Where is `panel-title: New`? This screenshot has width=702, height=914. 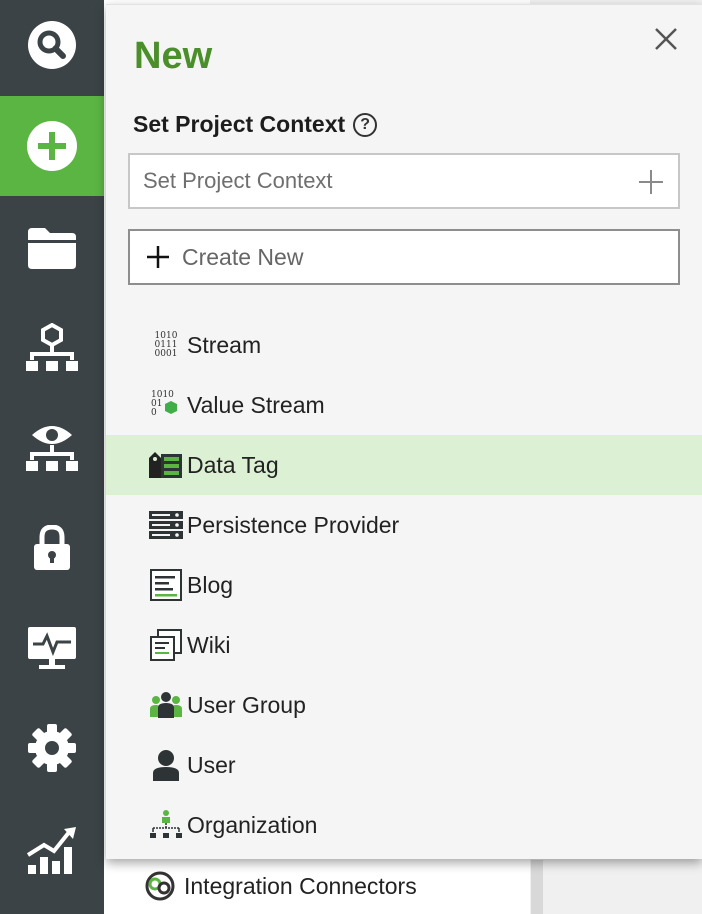 panel-title: New is located at coordinates (173, 56).